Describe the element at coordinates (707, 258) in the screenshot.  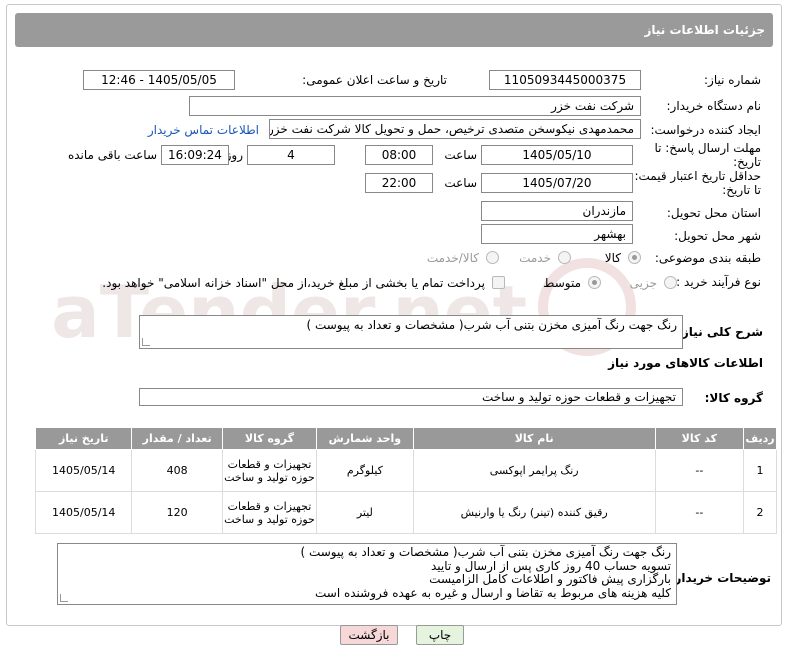
I see `category-label: طبقه بندی موضوعی:` at that location.